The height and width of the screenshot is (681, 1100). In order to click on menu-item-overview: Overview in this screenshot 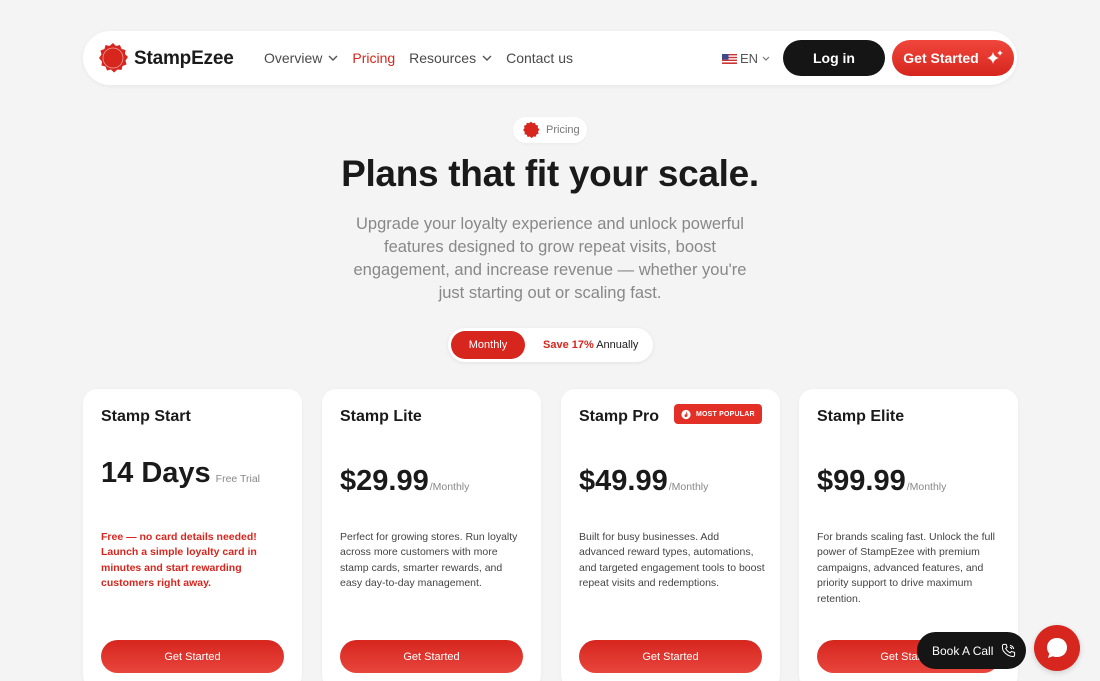, I will do `click(301, 58)`.